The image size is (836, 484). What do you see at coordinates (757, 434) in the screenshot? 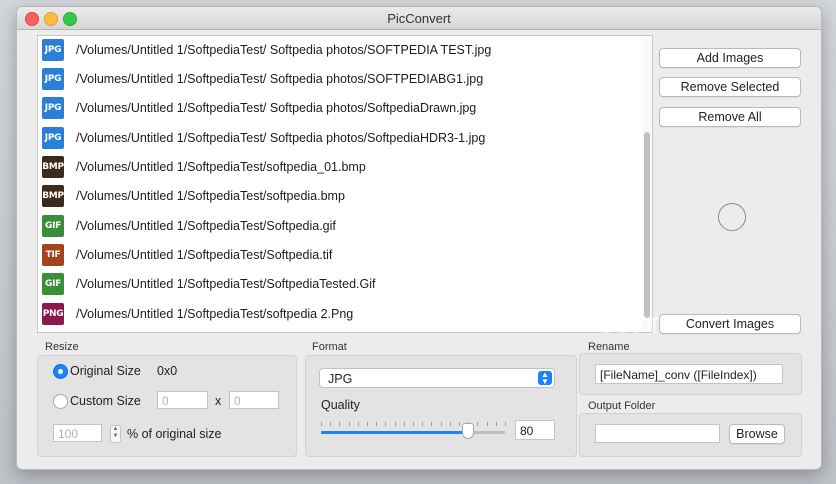
I see `browse-button: Browse` at bounding box center [757, 434].